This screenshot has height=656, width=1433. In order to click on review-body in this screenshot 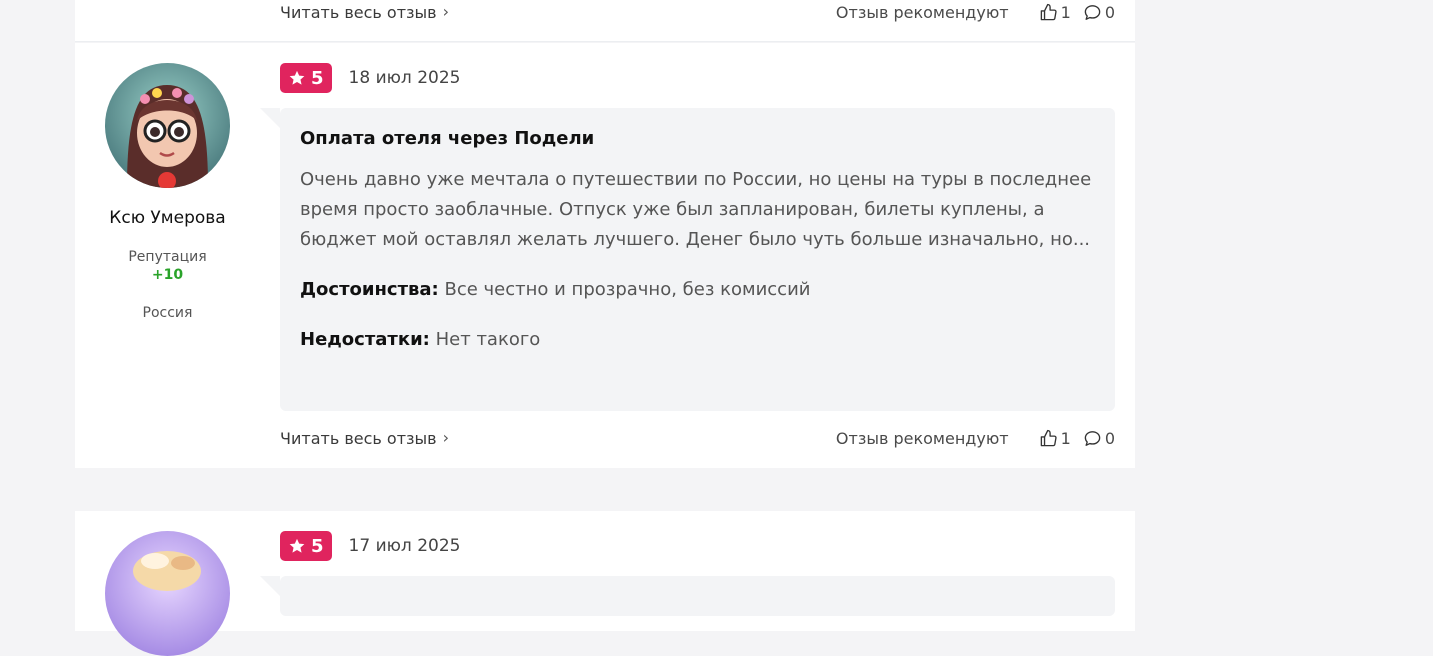, I will do `click(687, 596)`.